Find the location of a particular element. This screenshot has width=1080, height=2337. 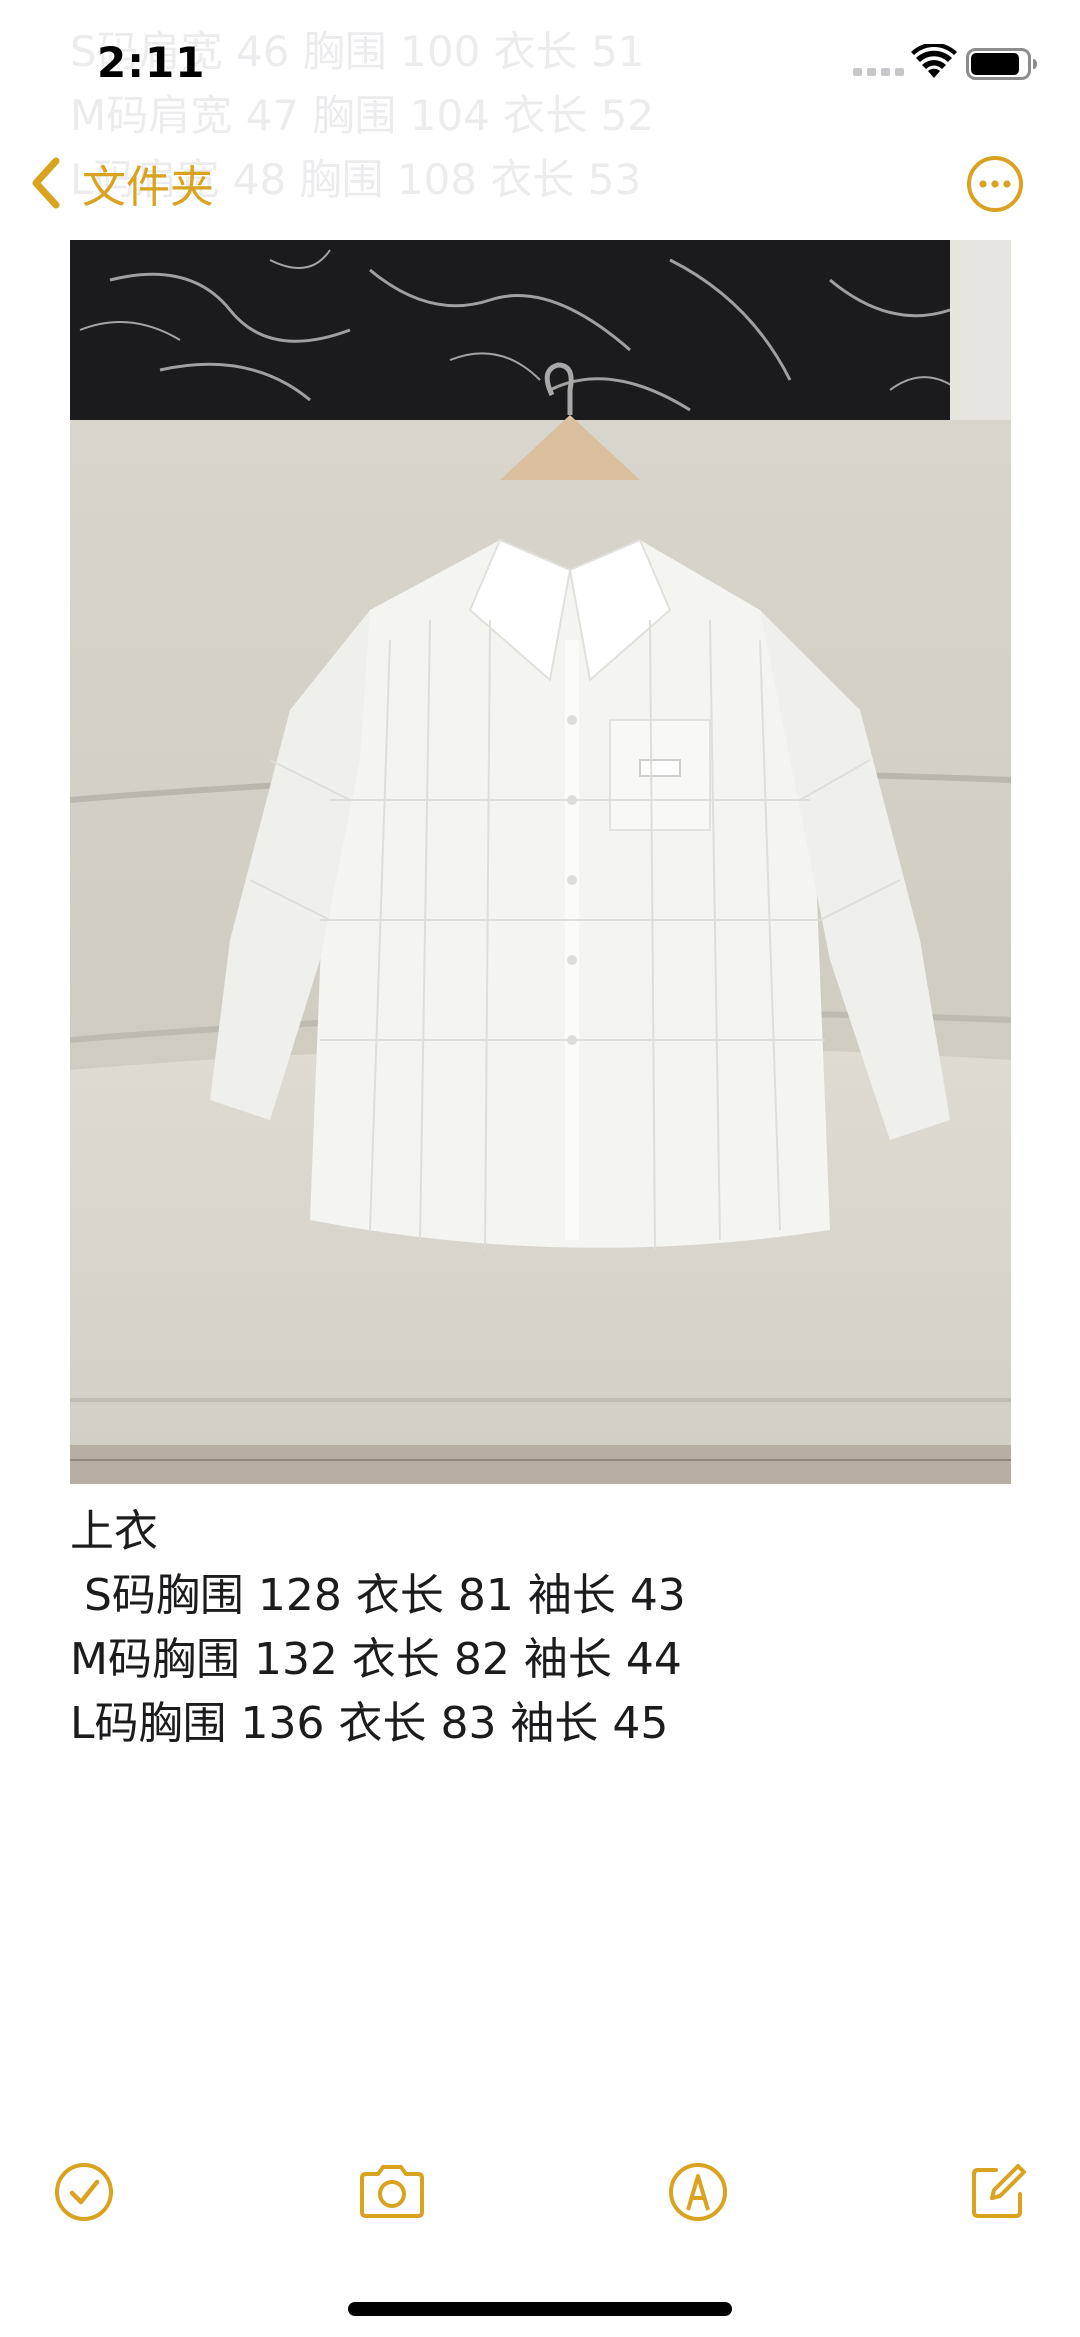

back-button: 文件夹 is located at coordinates (121, 183).